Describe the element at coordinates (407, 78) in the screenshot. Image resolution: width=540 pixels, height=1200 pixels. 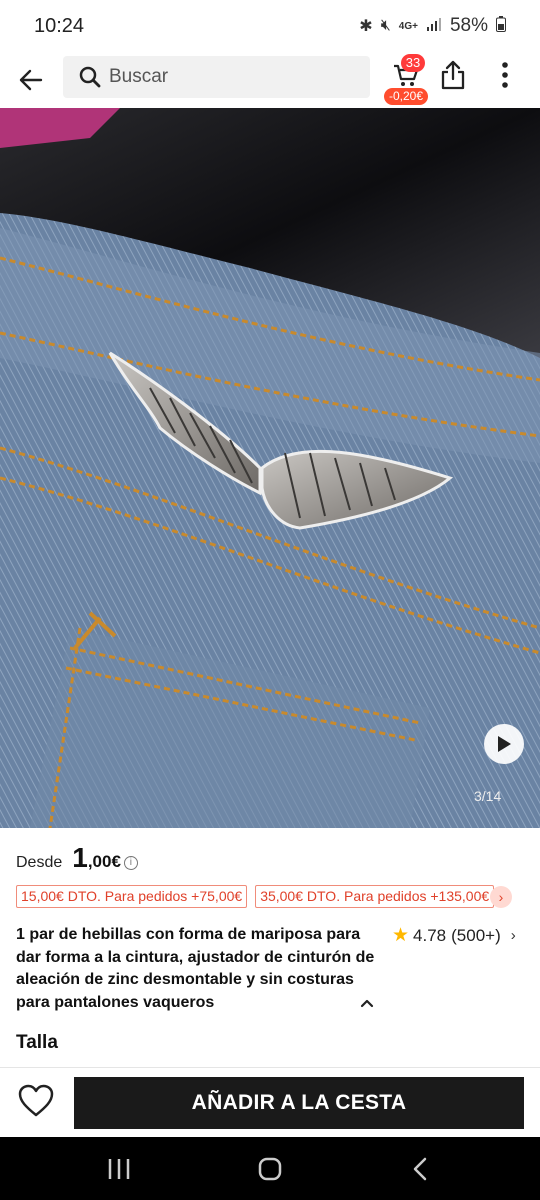
I see `cart-button: 33 -0,20€` at that location.